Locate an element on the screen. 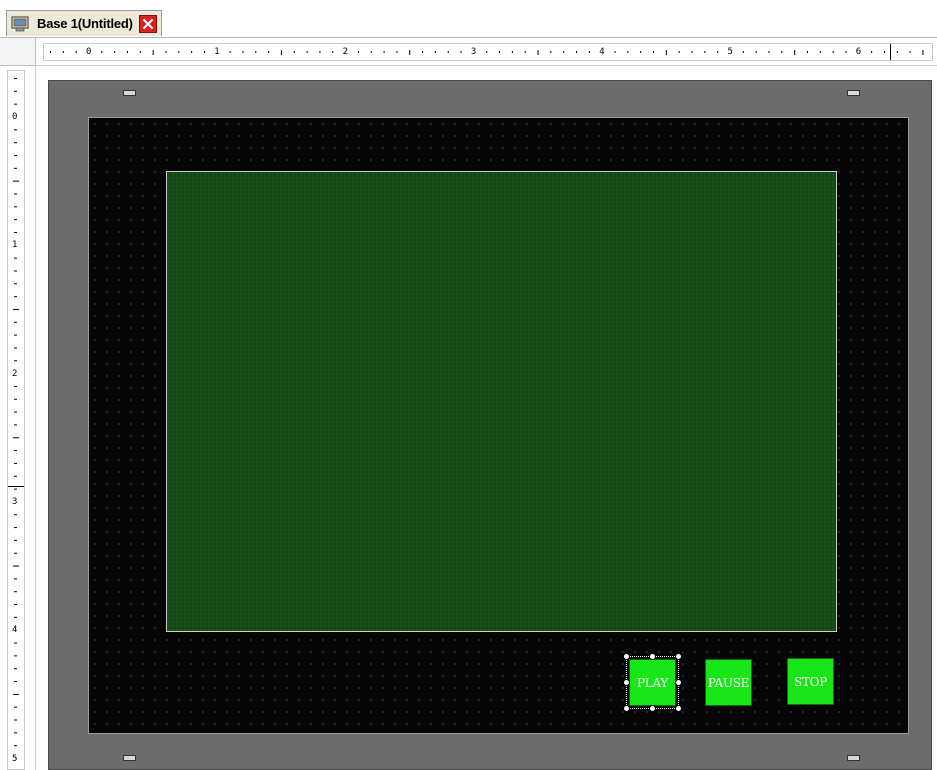 This screenshot has width=937, height=770. ruler-label: 6 is located at coordinates (858, 52).